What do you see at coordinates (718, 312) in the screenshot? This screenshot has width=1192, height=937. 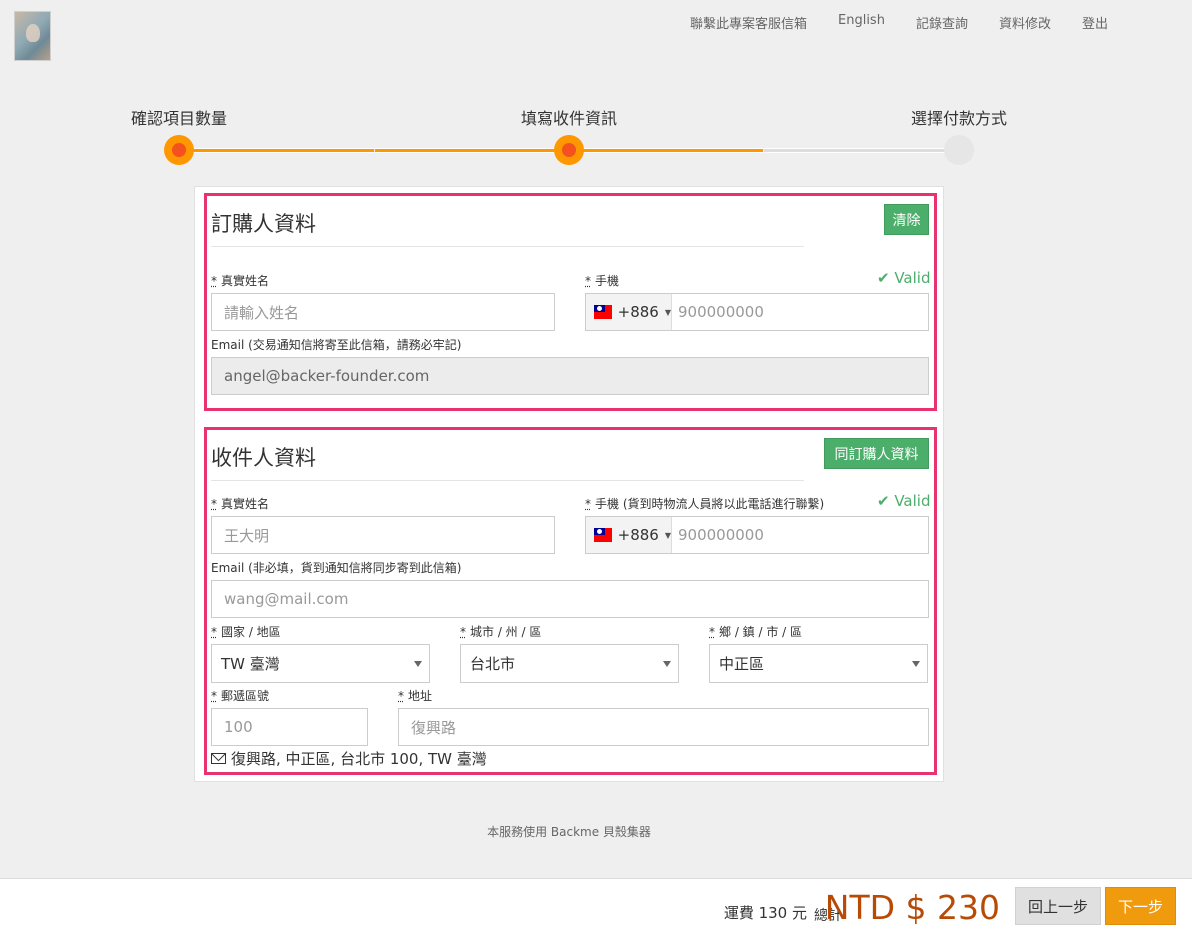 I see `buyer-phone-input: 900000000` at bounding box center [718, 312].